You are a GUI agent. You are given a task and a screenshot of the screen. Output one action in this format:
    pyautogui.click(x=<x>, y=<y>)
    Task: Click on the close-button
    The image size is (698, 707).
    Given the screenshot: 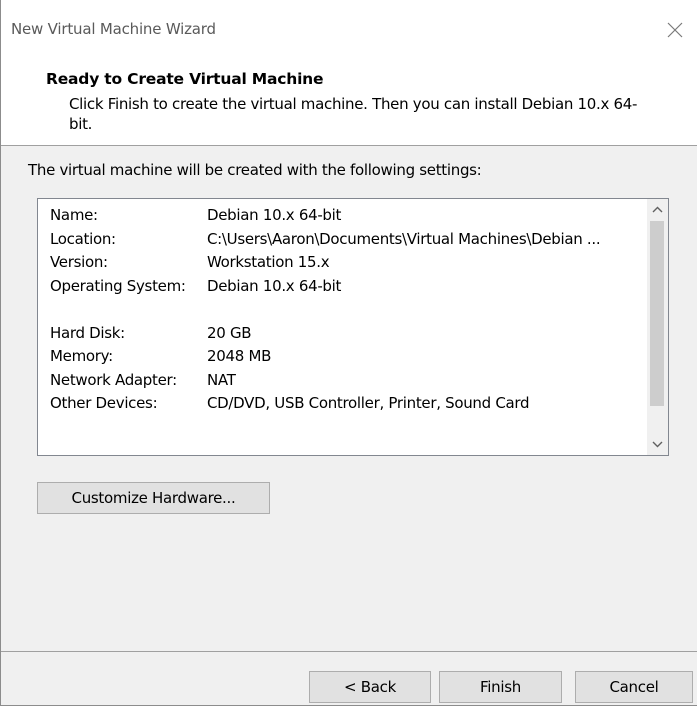 What is the action you would take?
    pyautogui.click(x=675, y=30)
    